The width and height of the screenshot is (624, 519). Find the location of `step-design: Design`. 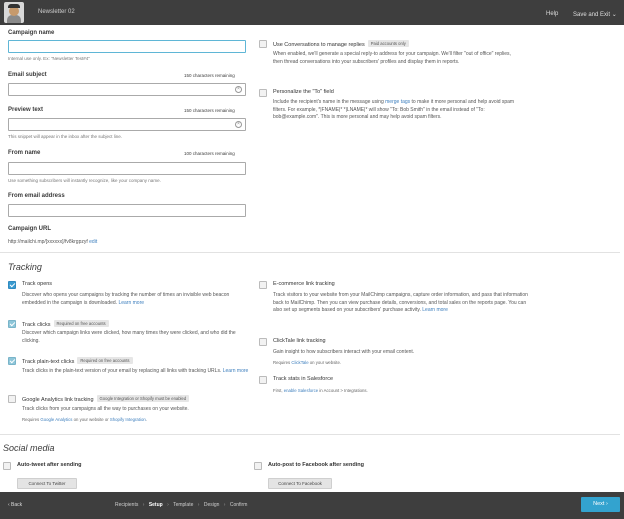

step-design: Design is located at coordinates (212, 505).